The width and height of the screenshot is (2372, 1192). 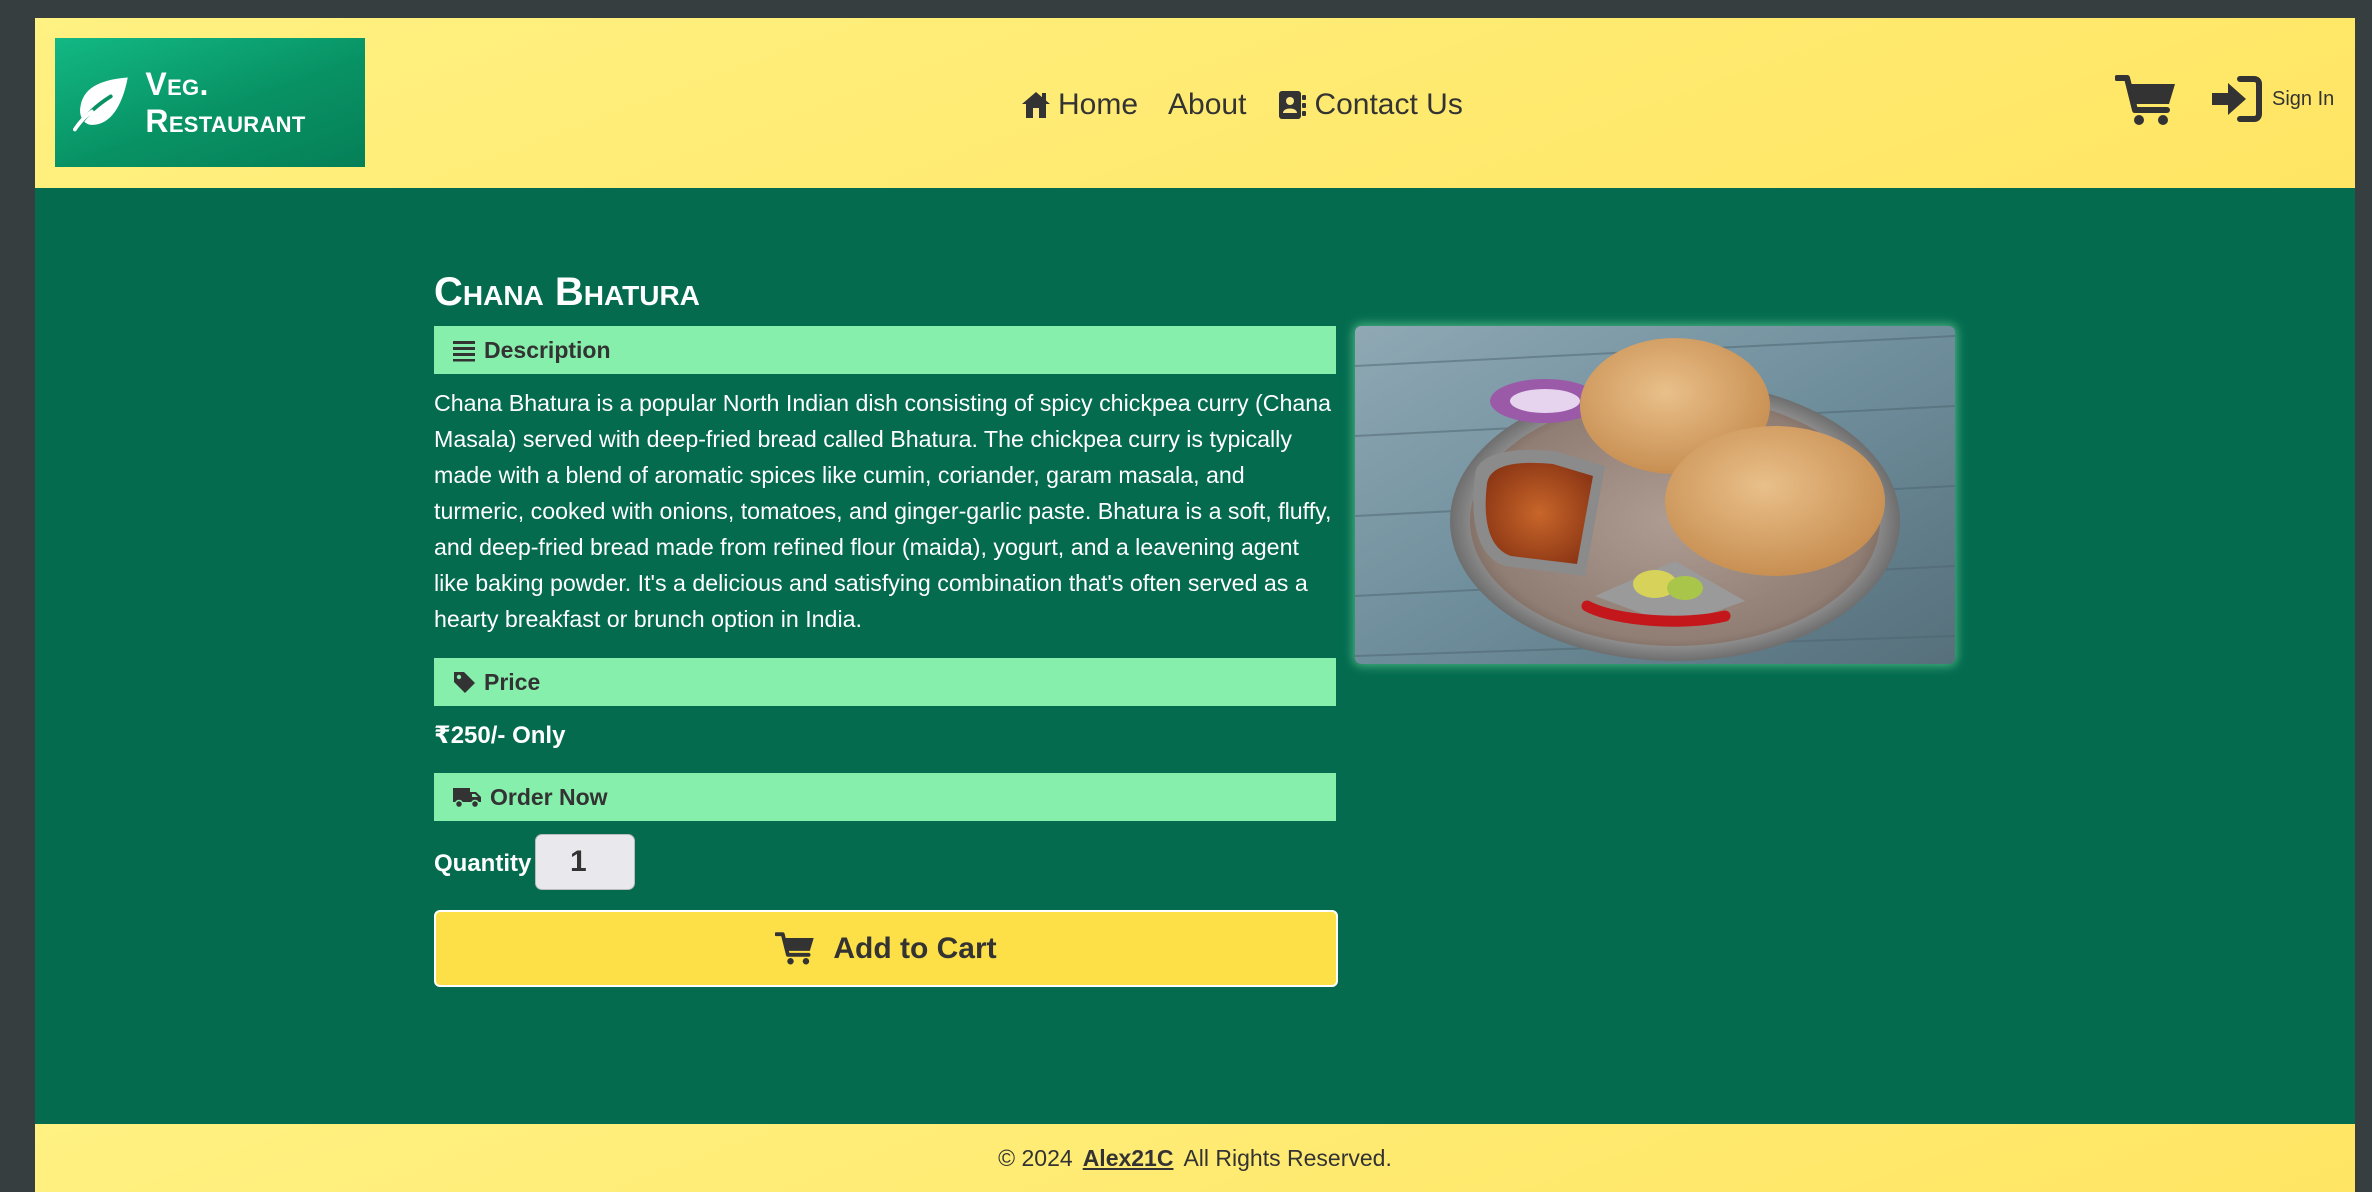 I want to click on site-footer: © 2024 Alex21C All Rights Reserved., so click(x=1195, y=1158).